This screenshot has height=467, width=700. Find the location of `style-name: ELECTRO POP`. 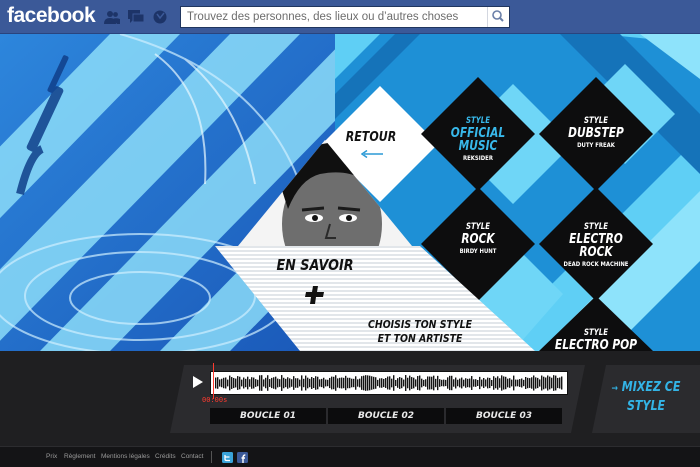

style-name: ELECTRO POP is located at coordinates (596, 344).